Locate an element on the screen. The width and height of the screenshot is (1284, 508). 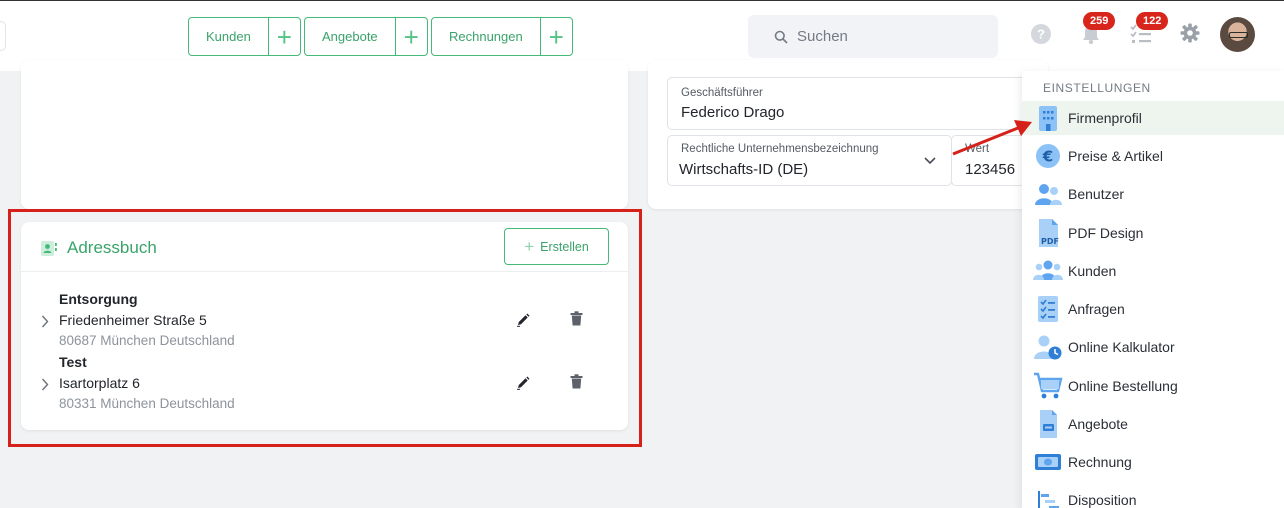
annotation-arrow is located at coordinates (992, 138).